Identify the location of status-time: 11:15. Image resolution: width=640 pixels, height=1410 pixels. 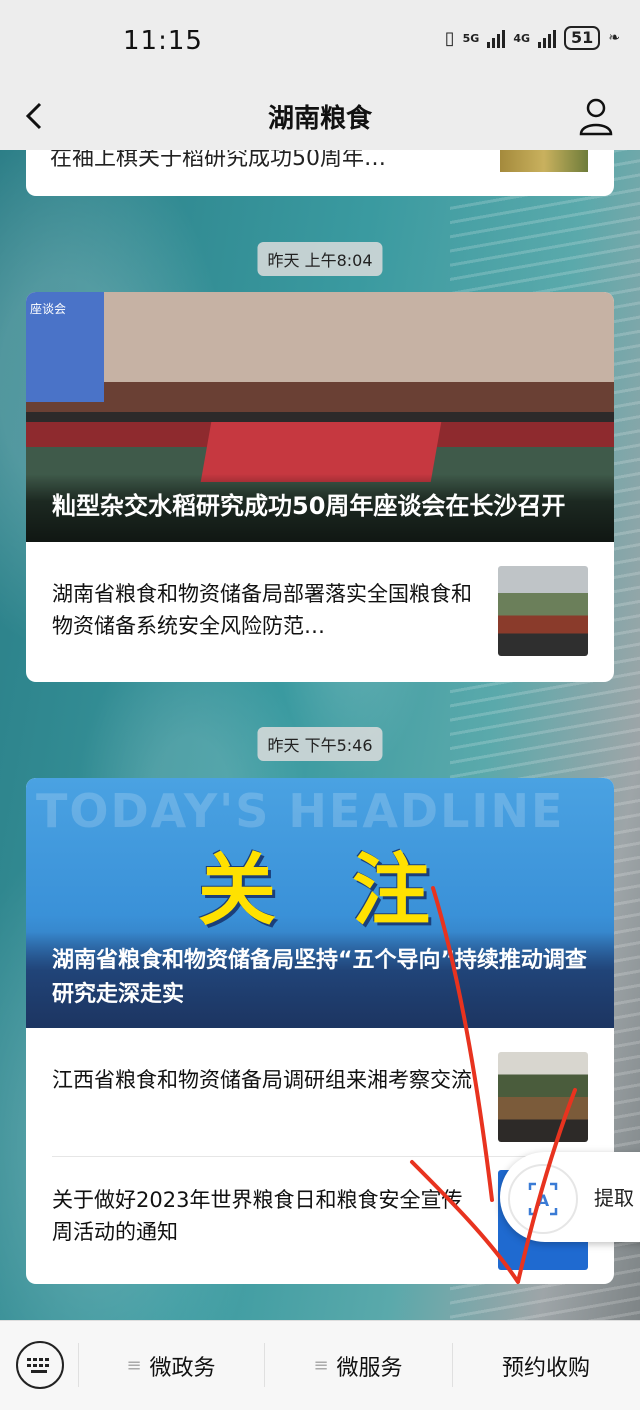
(163, 41).